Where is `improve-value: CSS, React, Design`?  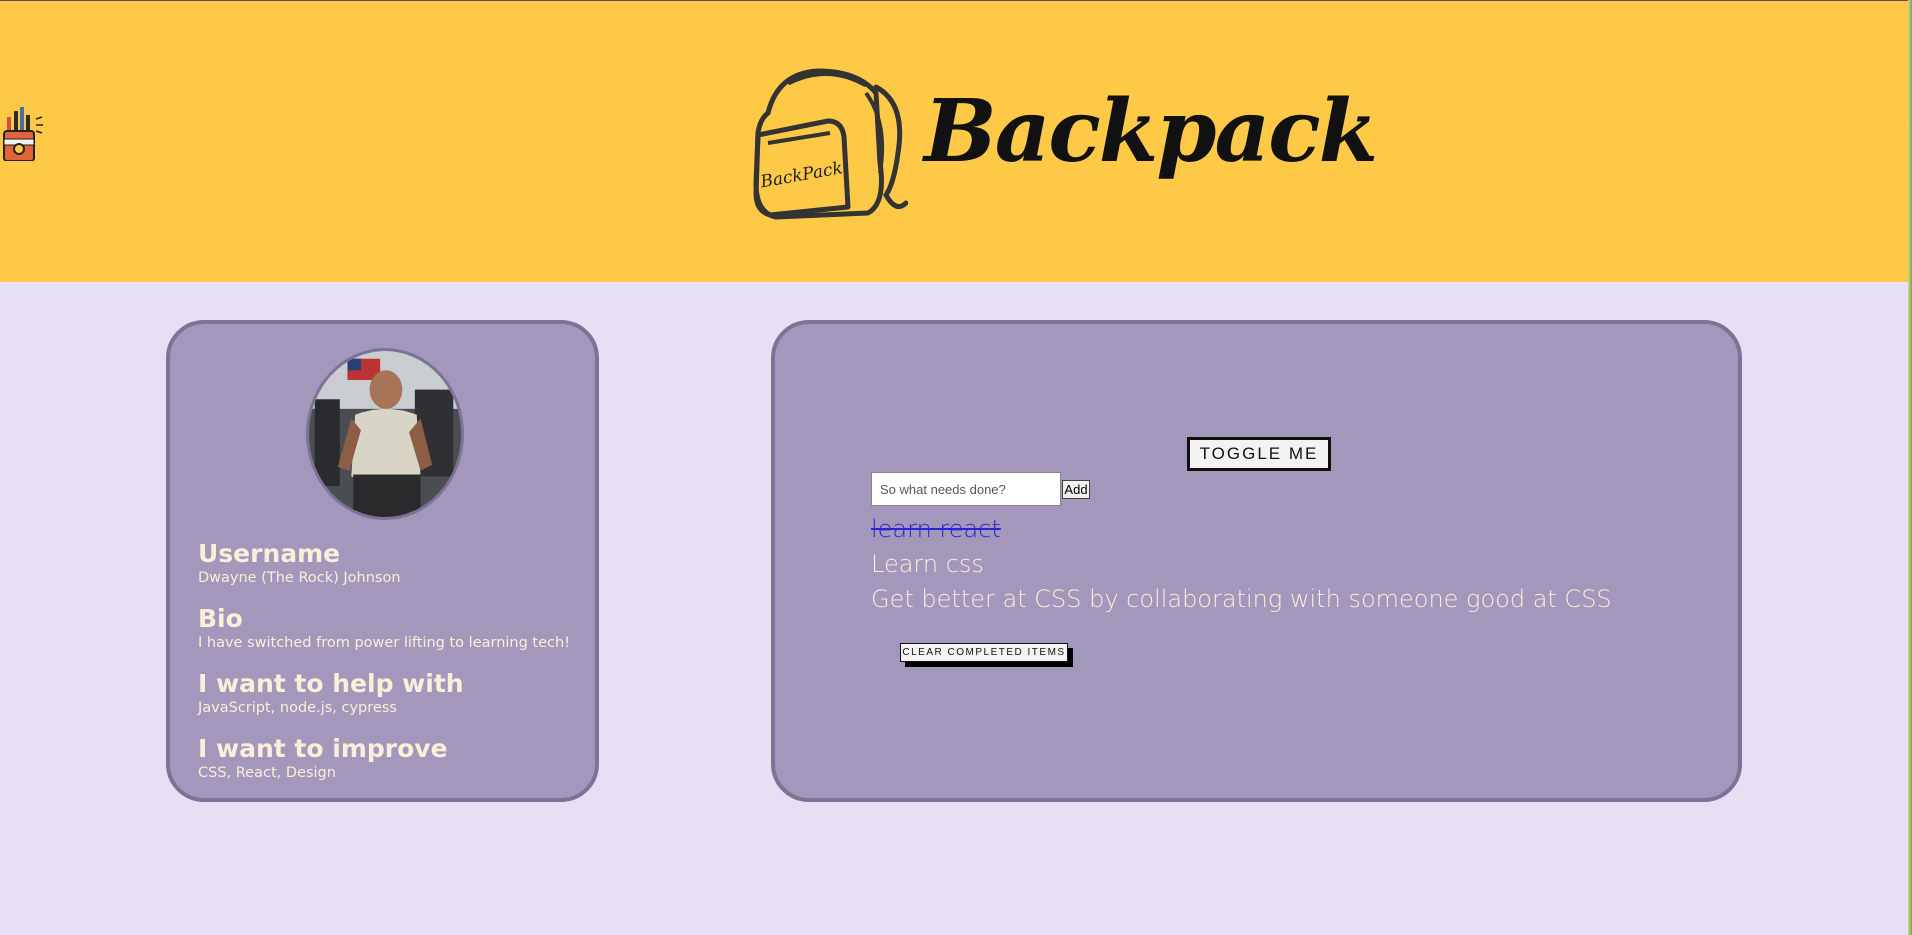
improve-value: CSS, React, Design is located at coordinates (267, 773).